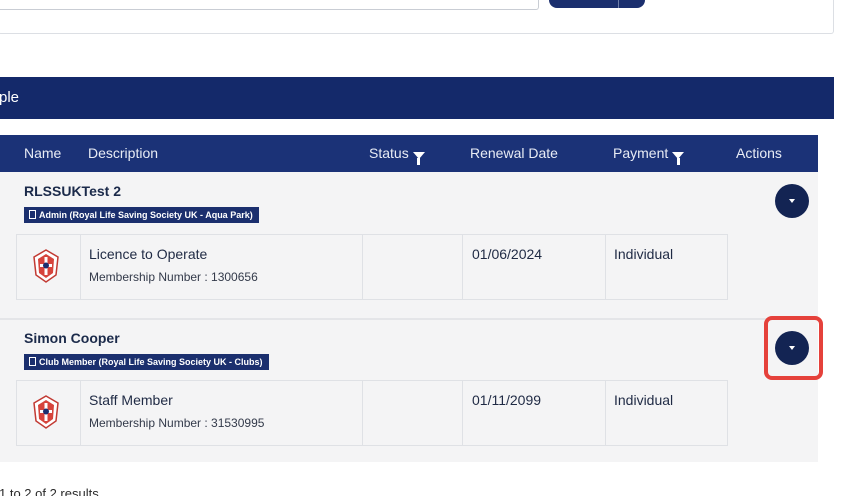 Image resolution: width=860 pixels, height=496 pixels. I want to click on actions-dropdown-button, so click(792, 201).